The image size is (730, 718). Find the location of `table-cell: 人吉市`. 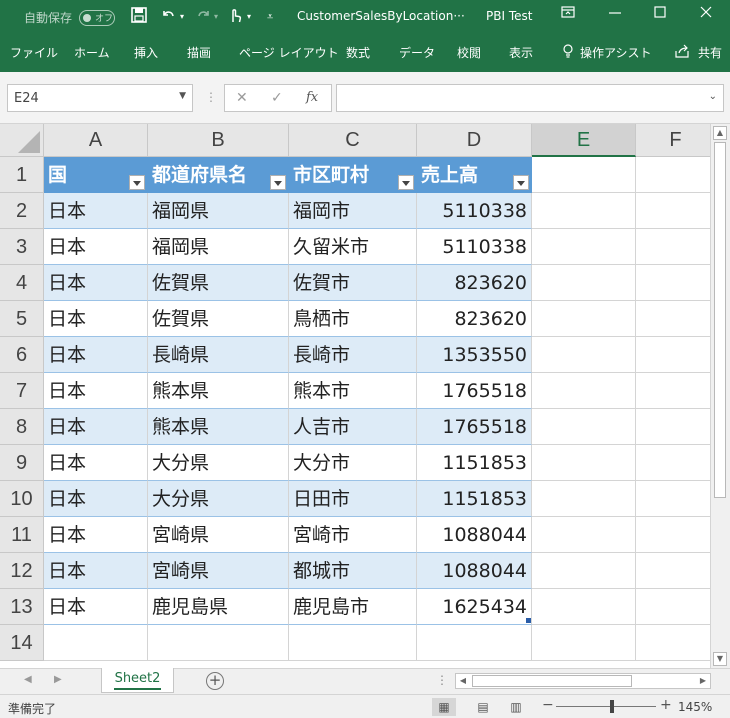

table-cell: 人吉市 is located at coordinates (353, 427).